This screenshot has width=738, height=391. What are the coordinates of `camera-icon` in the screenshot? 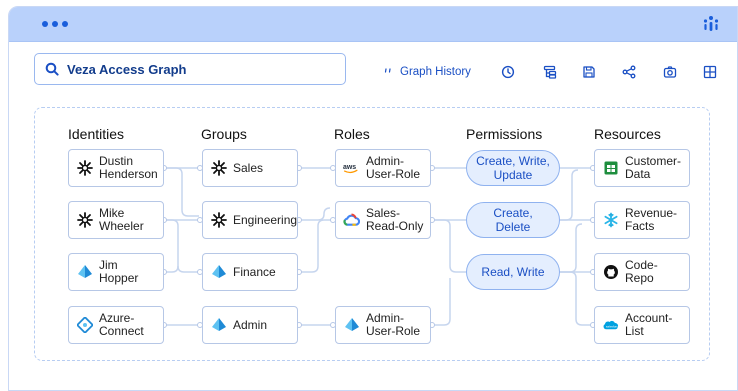 It's located at (670, 72).